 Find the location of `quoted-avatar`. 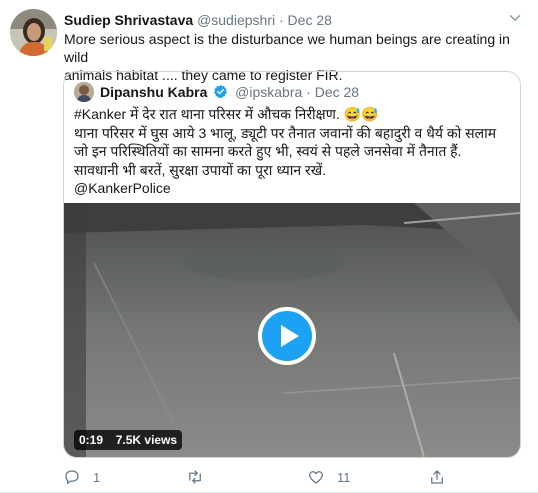

quoted-avatar is located at coordinates (84, 92).